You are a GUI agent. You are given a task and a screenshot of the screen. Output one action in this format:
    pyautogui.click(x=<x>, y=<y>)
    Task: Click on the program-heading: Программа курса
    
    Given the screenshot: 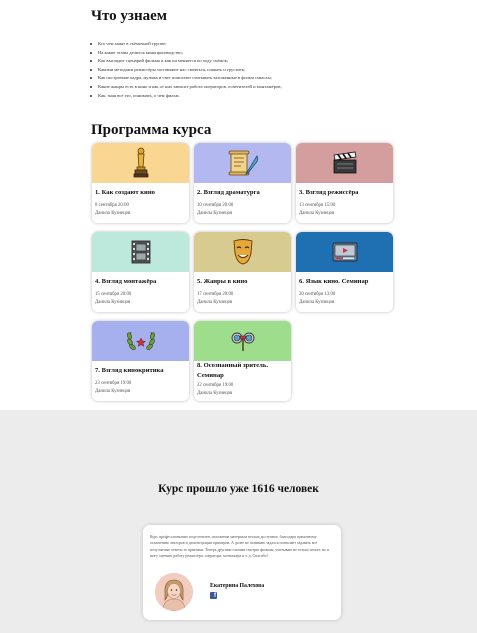 What is the action you would take?
    pyautogui.click(x=151, y=130)
    